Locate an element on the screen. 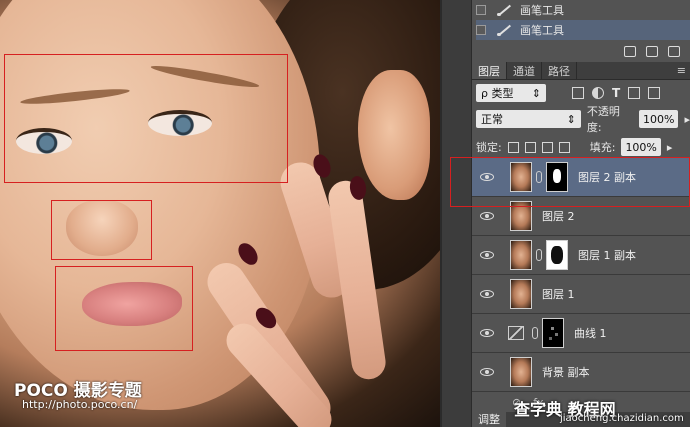 Image resolution: width=690 pixels, height=427 pixels. panel-gutter is located at coordinates (457, 213).